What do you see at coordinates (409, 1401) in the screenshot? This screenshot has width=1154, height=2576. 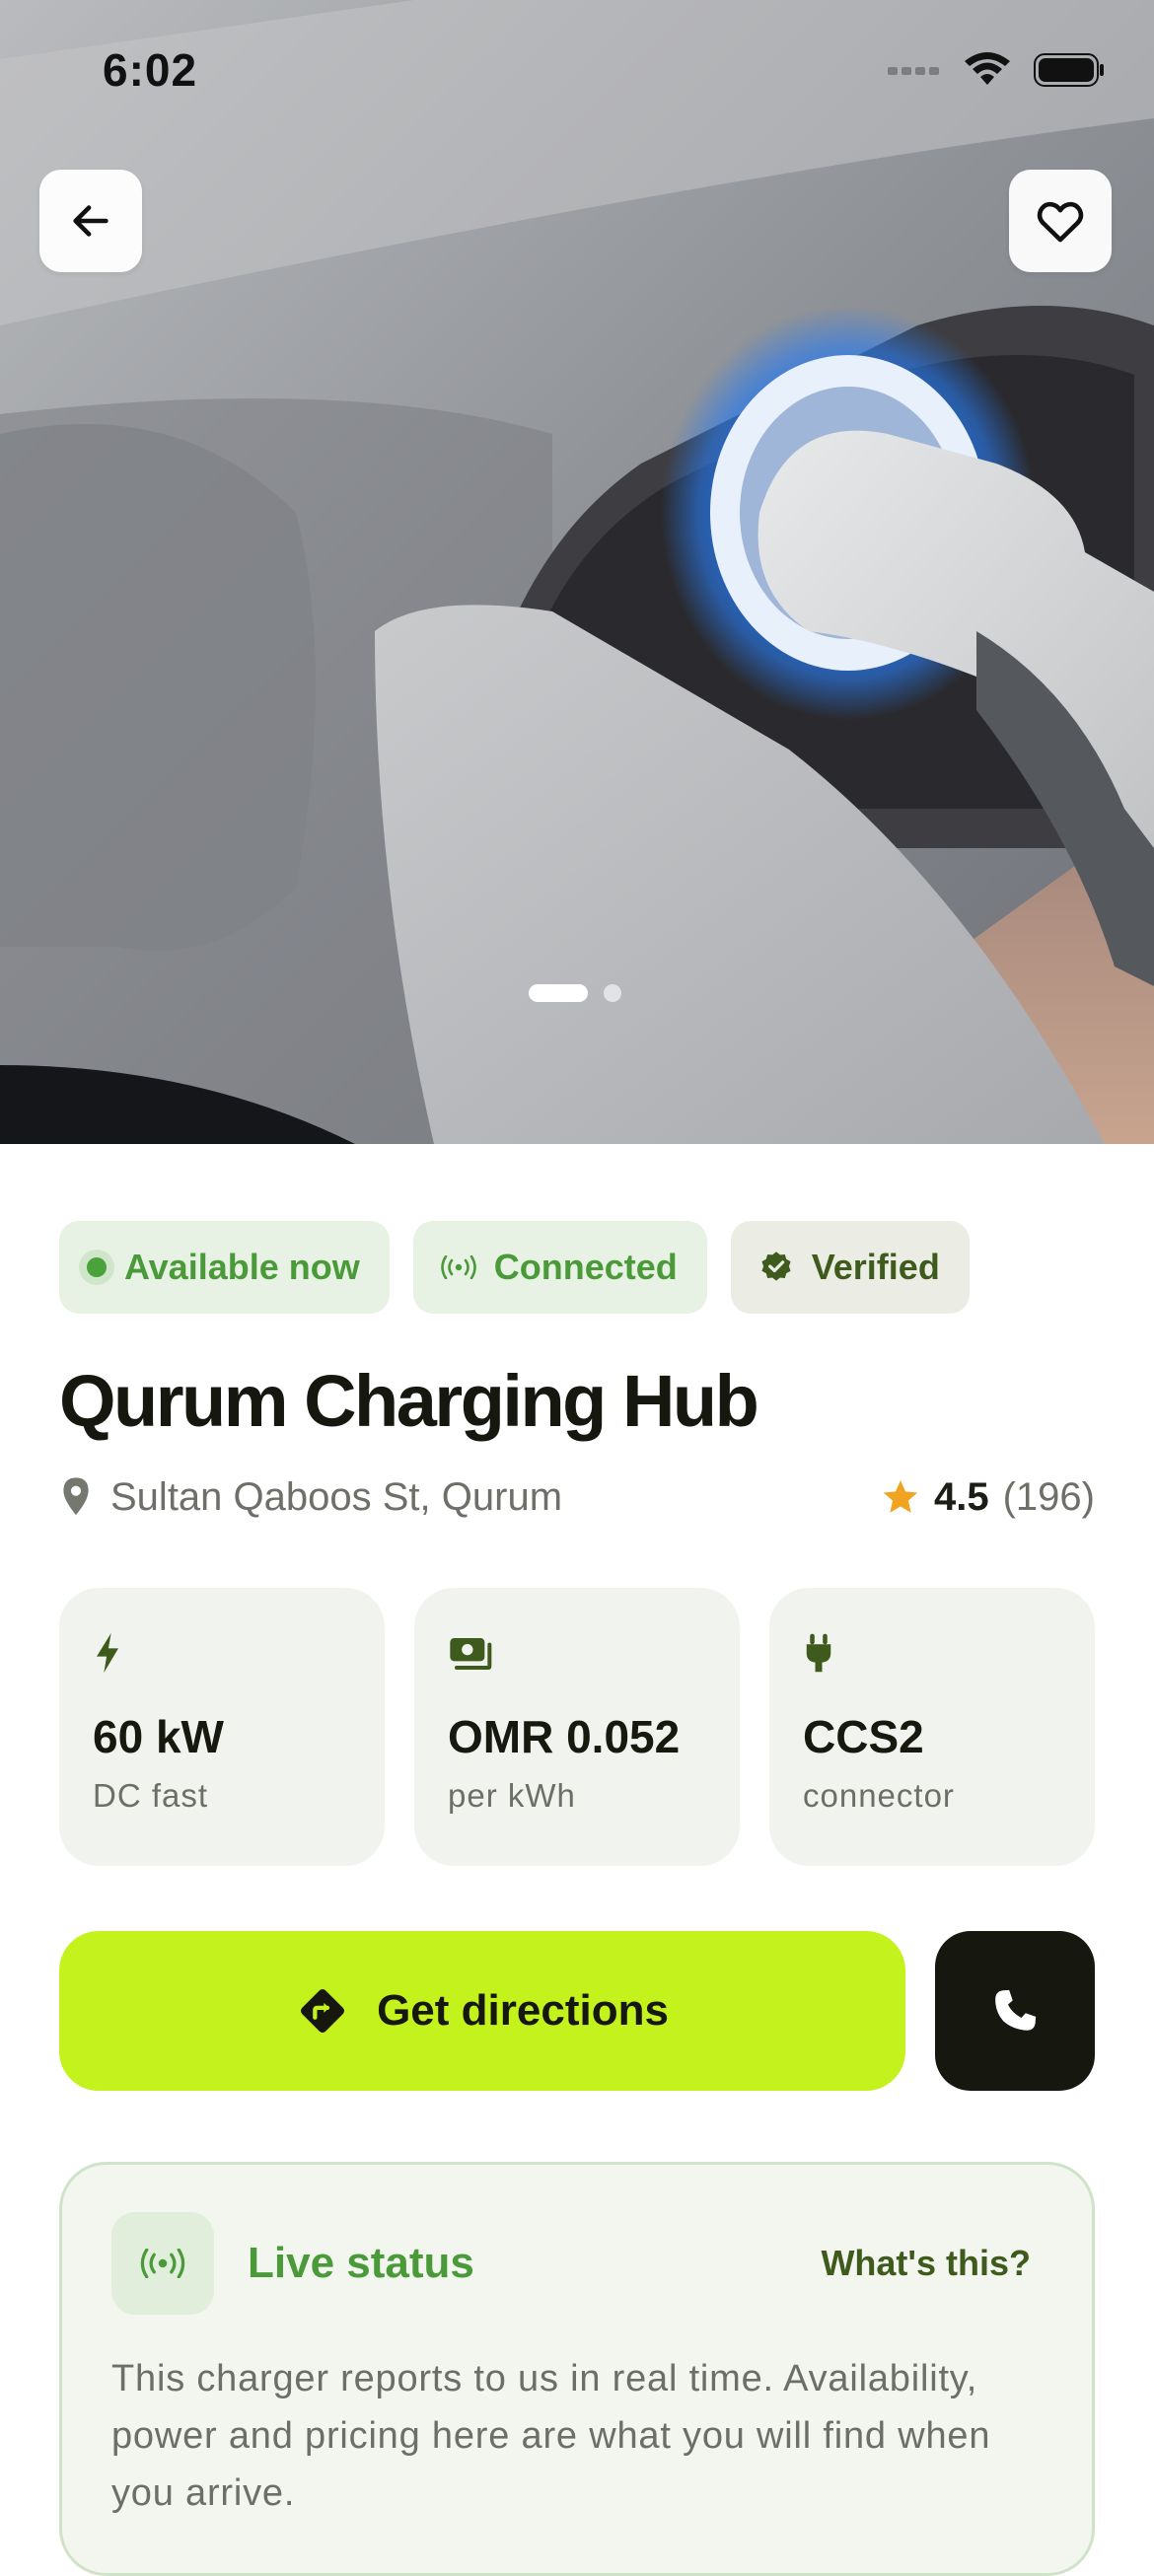 I see `station-title: Qurum Charging Hub` at bounding box center [409, 1401].